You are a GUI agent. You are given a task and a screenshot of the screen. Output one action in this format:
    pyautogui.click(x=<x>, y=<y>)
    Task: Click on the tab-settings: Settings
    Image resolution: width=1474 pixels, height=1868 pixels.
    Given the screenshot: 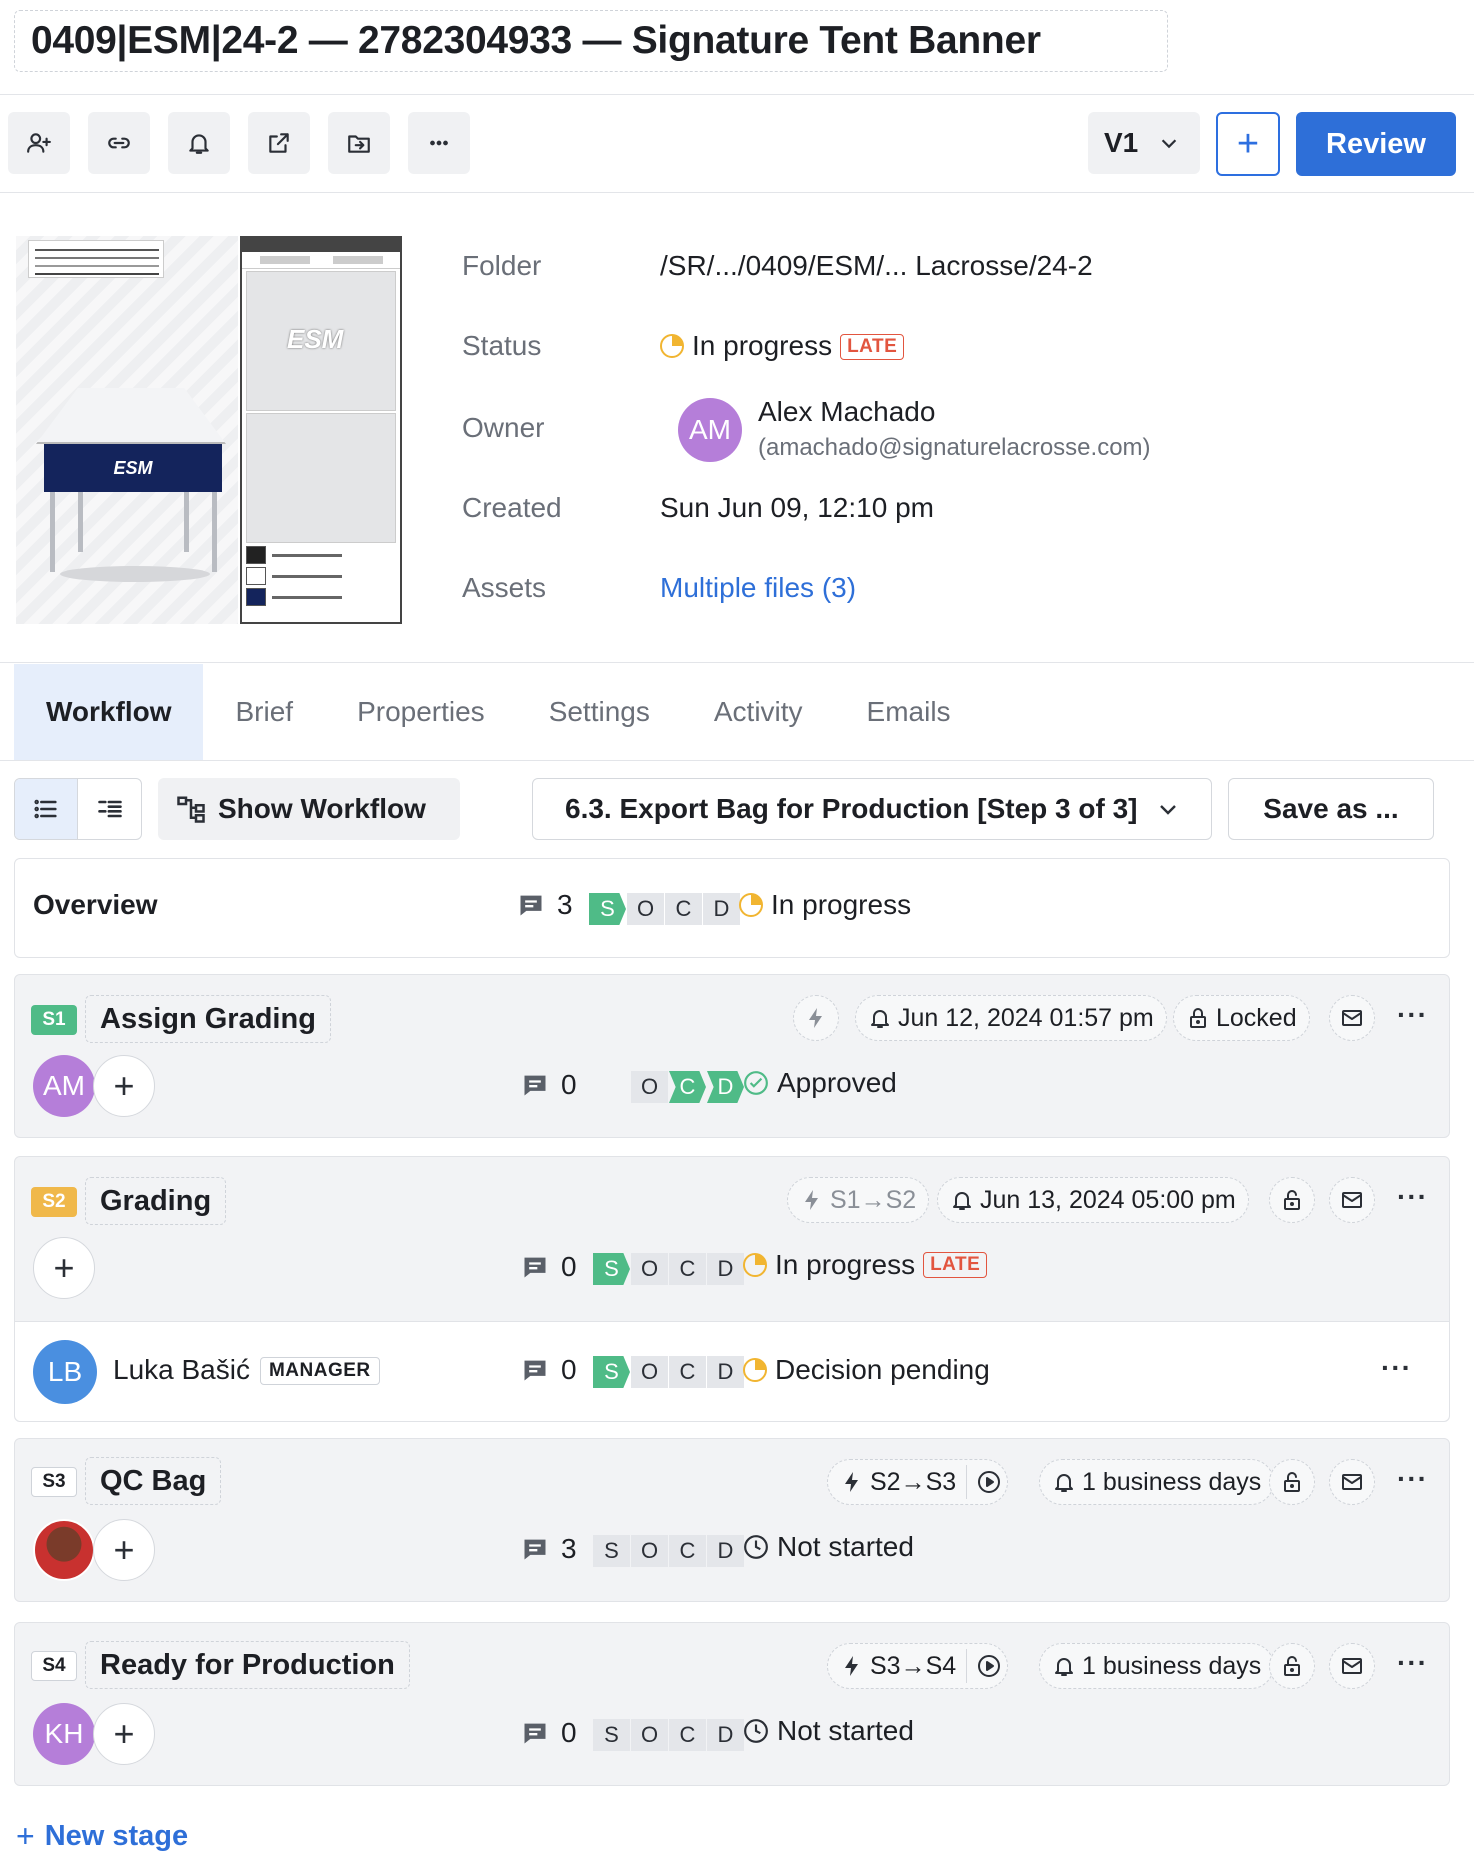 What is the action you would take?
    pyautogui.click(x=599, y=712)
    